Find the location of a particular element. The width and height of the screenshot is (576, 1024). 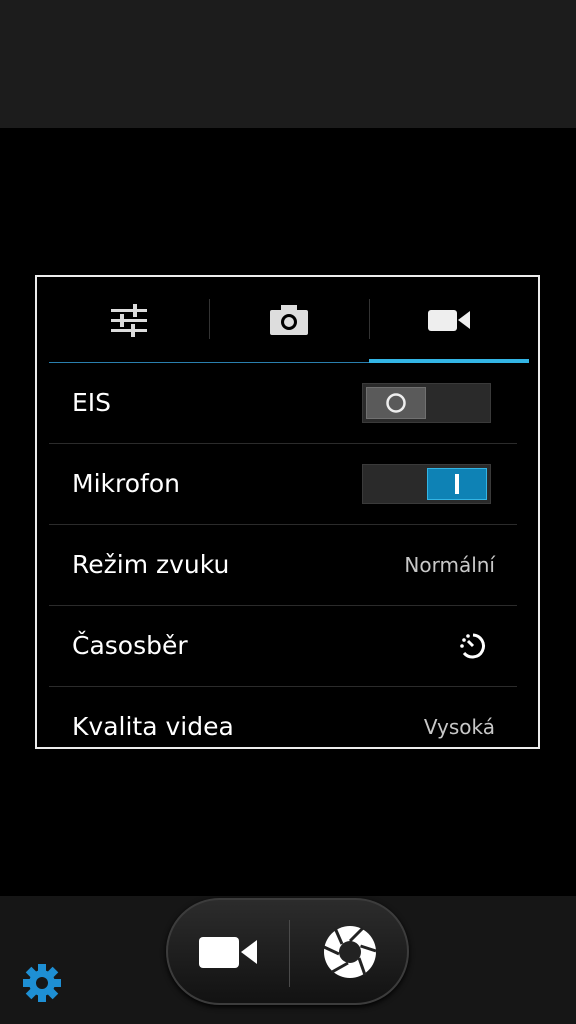

shutter-button is located at coordinates (350, 951).